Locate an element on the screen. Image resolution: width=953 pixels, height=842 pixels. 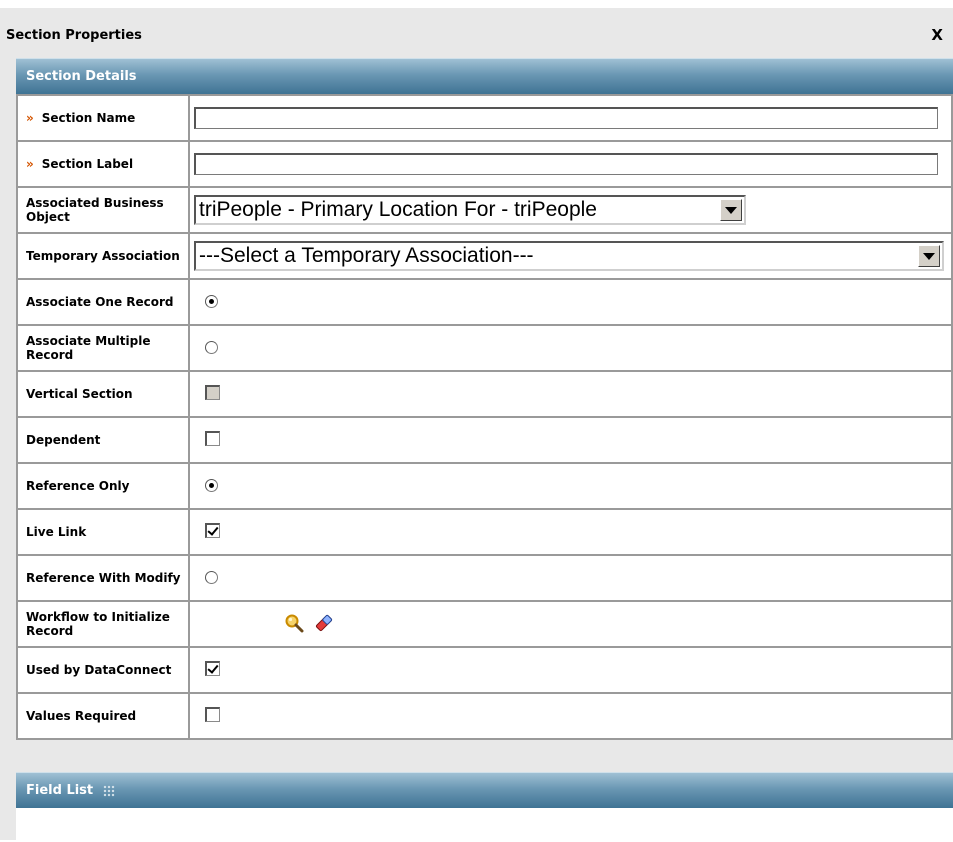
row-dependent: Dependent is located at coordinates (484, 440).